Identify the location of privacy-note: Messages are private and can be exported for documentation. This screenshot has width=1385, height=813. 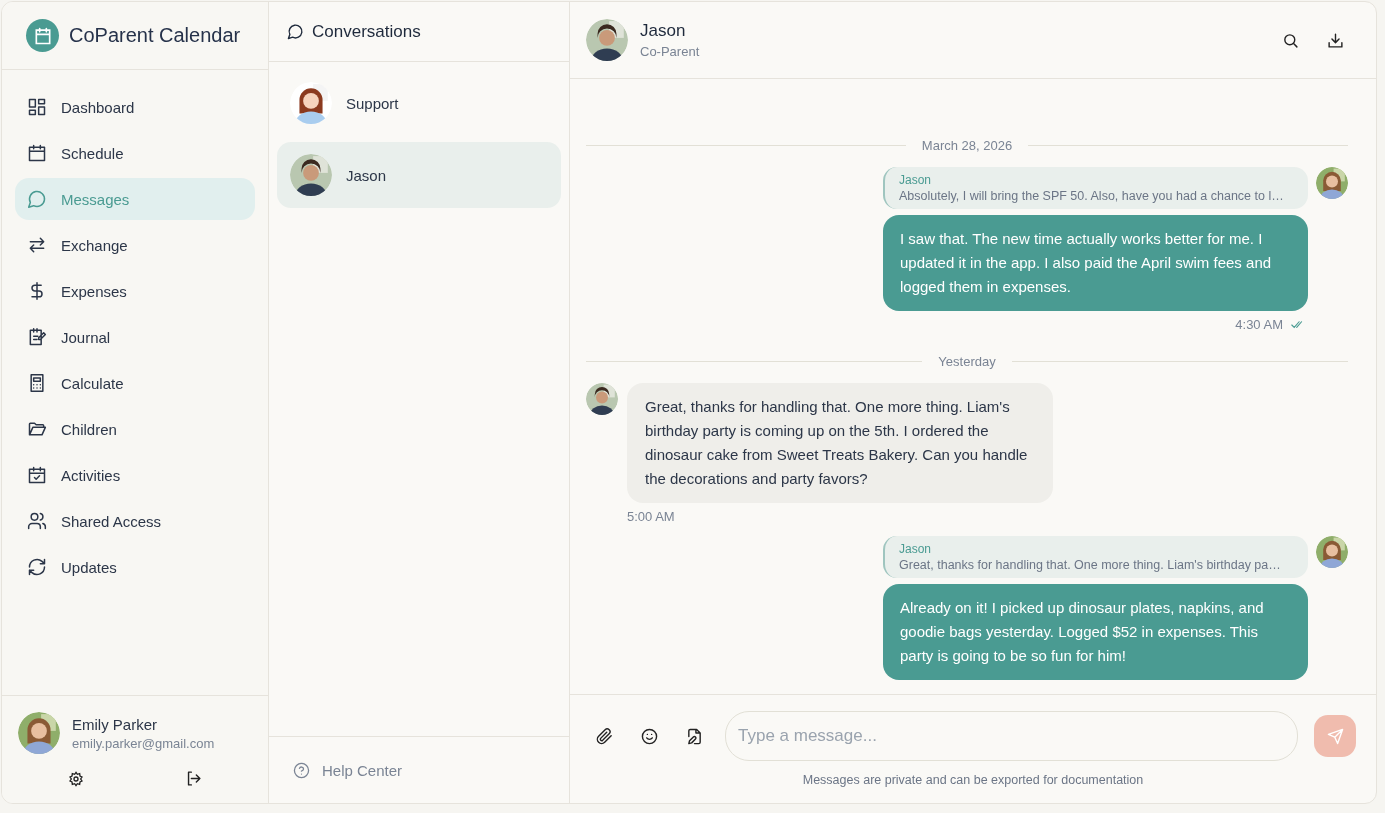
(973, 780).